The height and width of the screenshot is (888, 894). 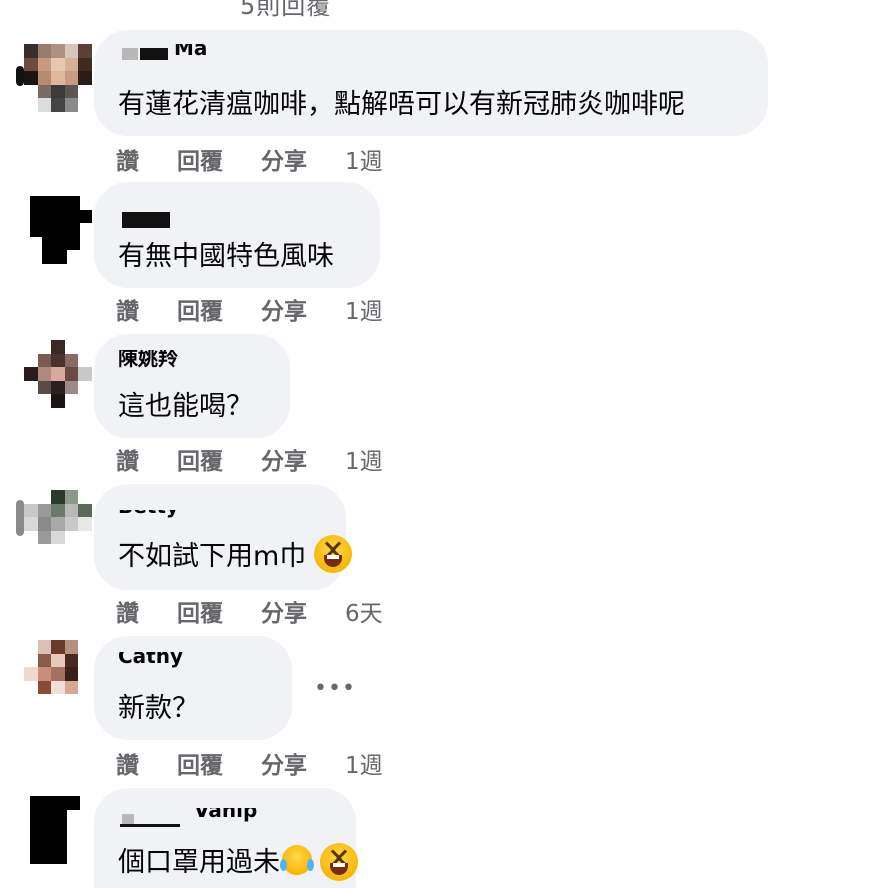 I want to click on comment-text: 個口罩用過未, so click(x=238, y=861).